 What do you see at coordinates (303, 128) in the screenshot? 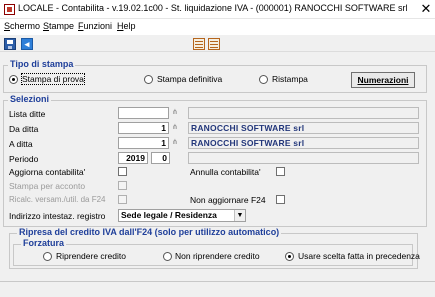
I see `da-ditta-description: RANOCCHI SOFTWARE srl` at bounding box center [303, 128].